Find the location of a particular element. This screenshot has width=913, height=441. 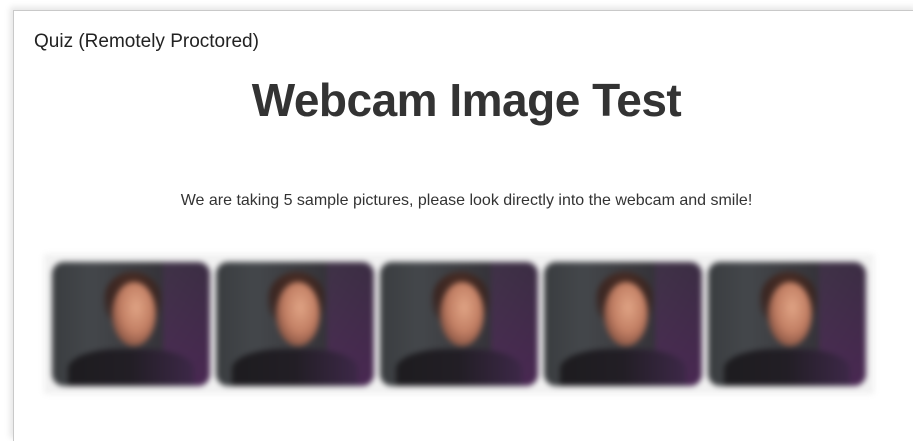

page-title: Webcam Image Test is located at coordinates (466, 100).